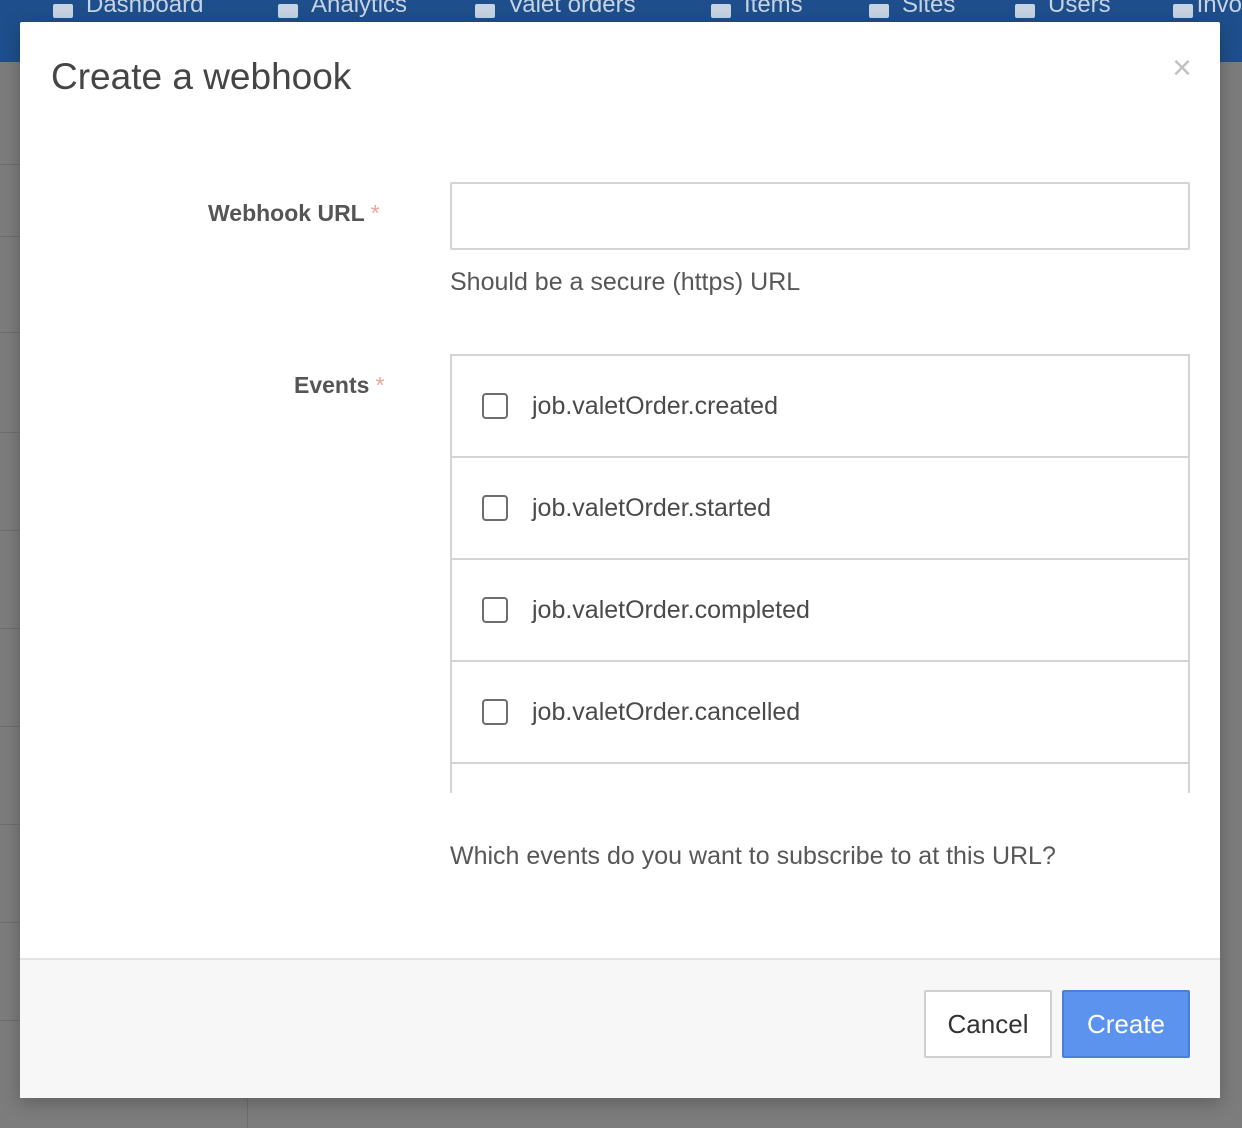 This screenshot has height=1128, width=1242. What do you see at coordinates (201, 76) in the screenshot?
I see `dialog-title: Create a webhook` at bounding box center [201, 76].